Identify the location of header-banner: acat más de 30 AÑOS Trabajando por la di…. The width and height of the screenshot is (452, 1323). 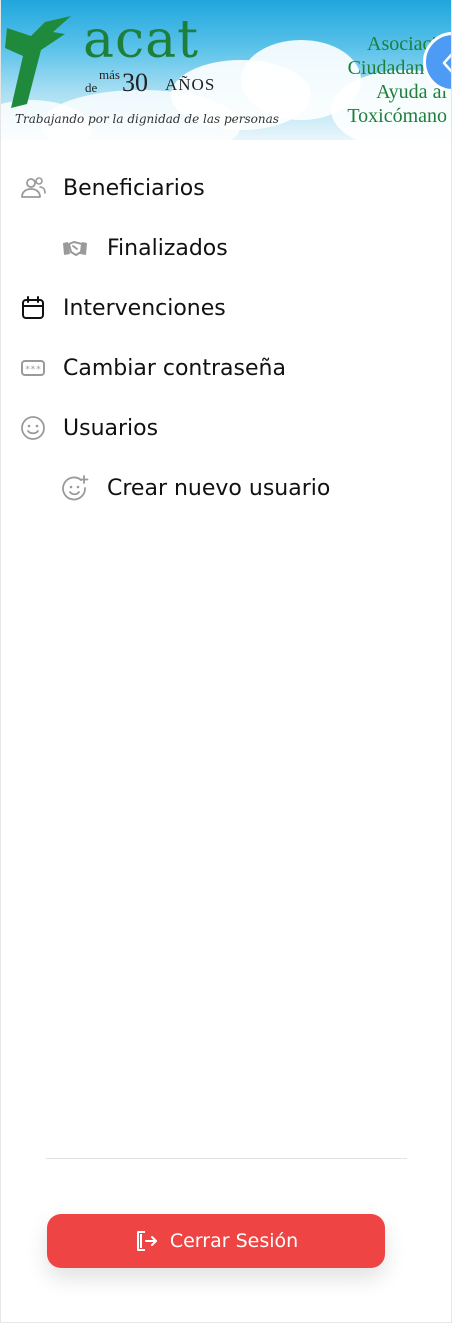
(226, 70).